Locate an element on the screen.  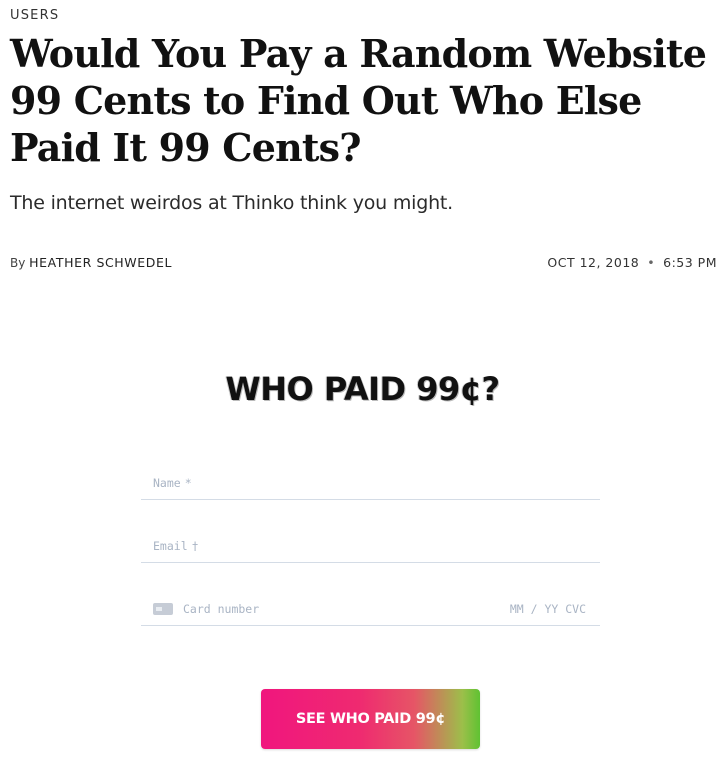
email-placeholder-text: Email is located at coordinates (170, 546).